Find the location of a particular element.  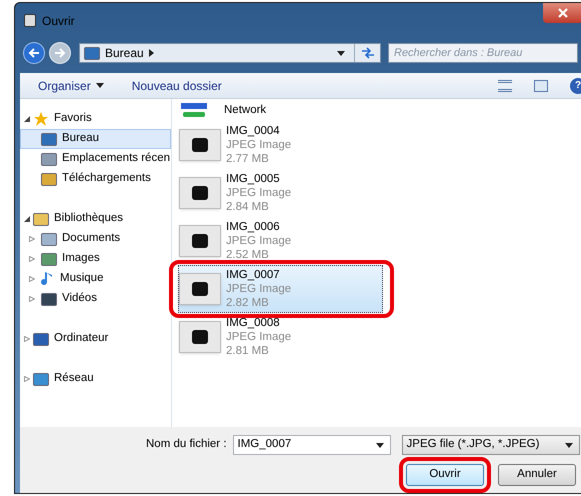

file-name: IMG_0004 is located at coordinates (253, 131).